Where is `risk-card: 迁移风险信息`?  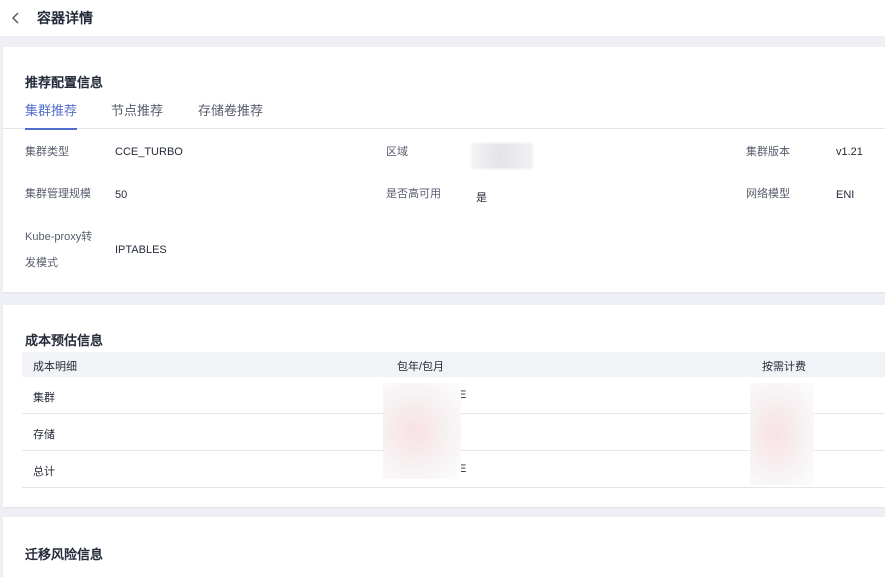
risk-card: 迁移风险信息 is located at coordinates (444, 547).